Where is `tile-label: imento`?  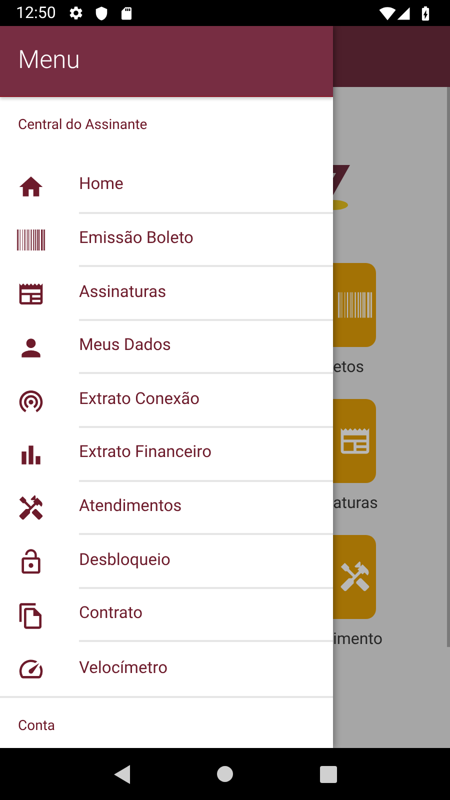
tile-label: imento is located at coordinates (357, 639).